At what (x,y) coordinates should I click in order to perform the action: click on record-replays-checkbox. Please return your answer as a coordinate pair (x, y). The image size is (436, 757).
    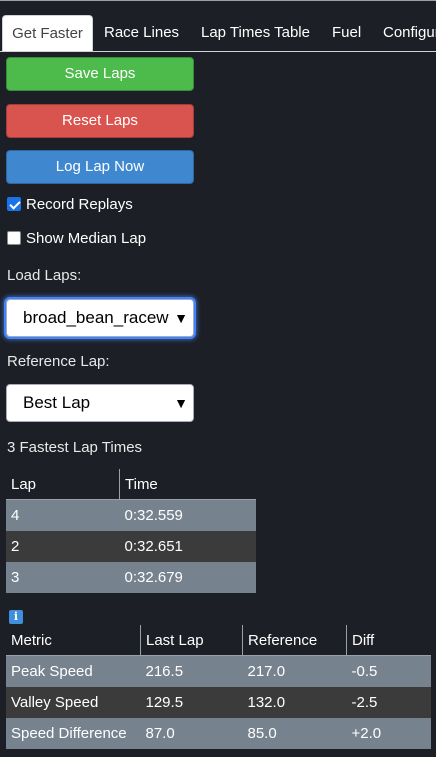
    Looking at the image, I should click on (14, 204).